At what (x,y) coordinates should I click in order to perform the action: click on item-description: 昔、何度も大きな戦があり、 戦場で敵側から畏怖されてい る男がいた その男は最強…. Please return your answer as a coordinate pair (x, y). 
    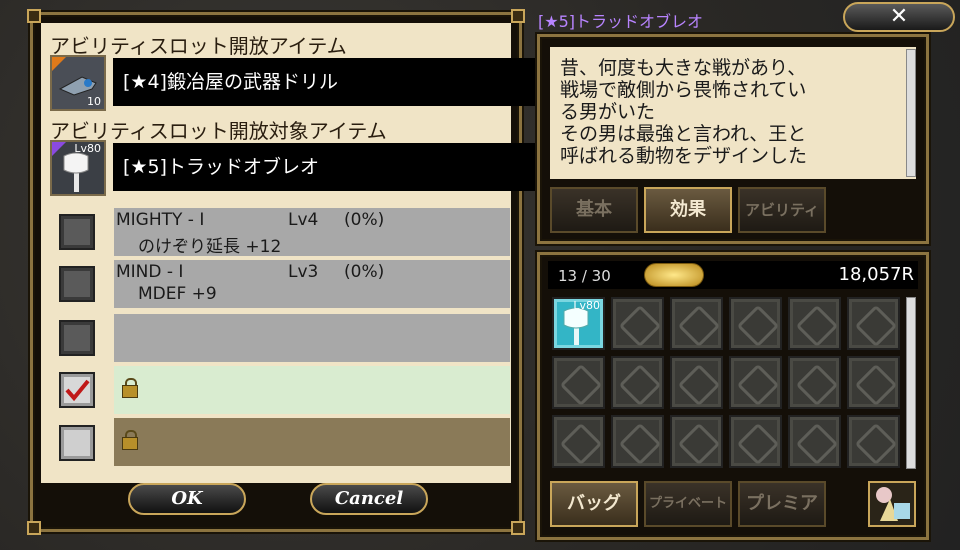
    Looking at the image, I should click on (733, 113).